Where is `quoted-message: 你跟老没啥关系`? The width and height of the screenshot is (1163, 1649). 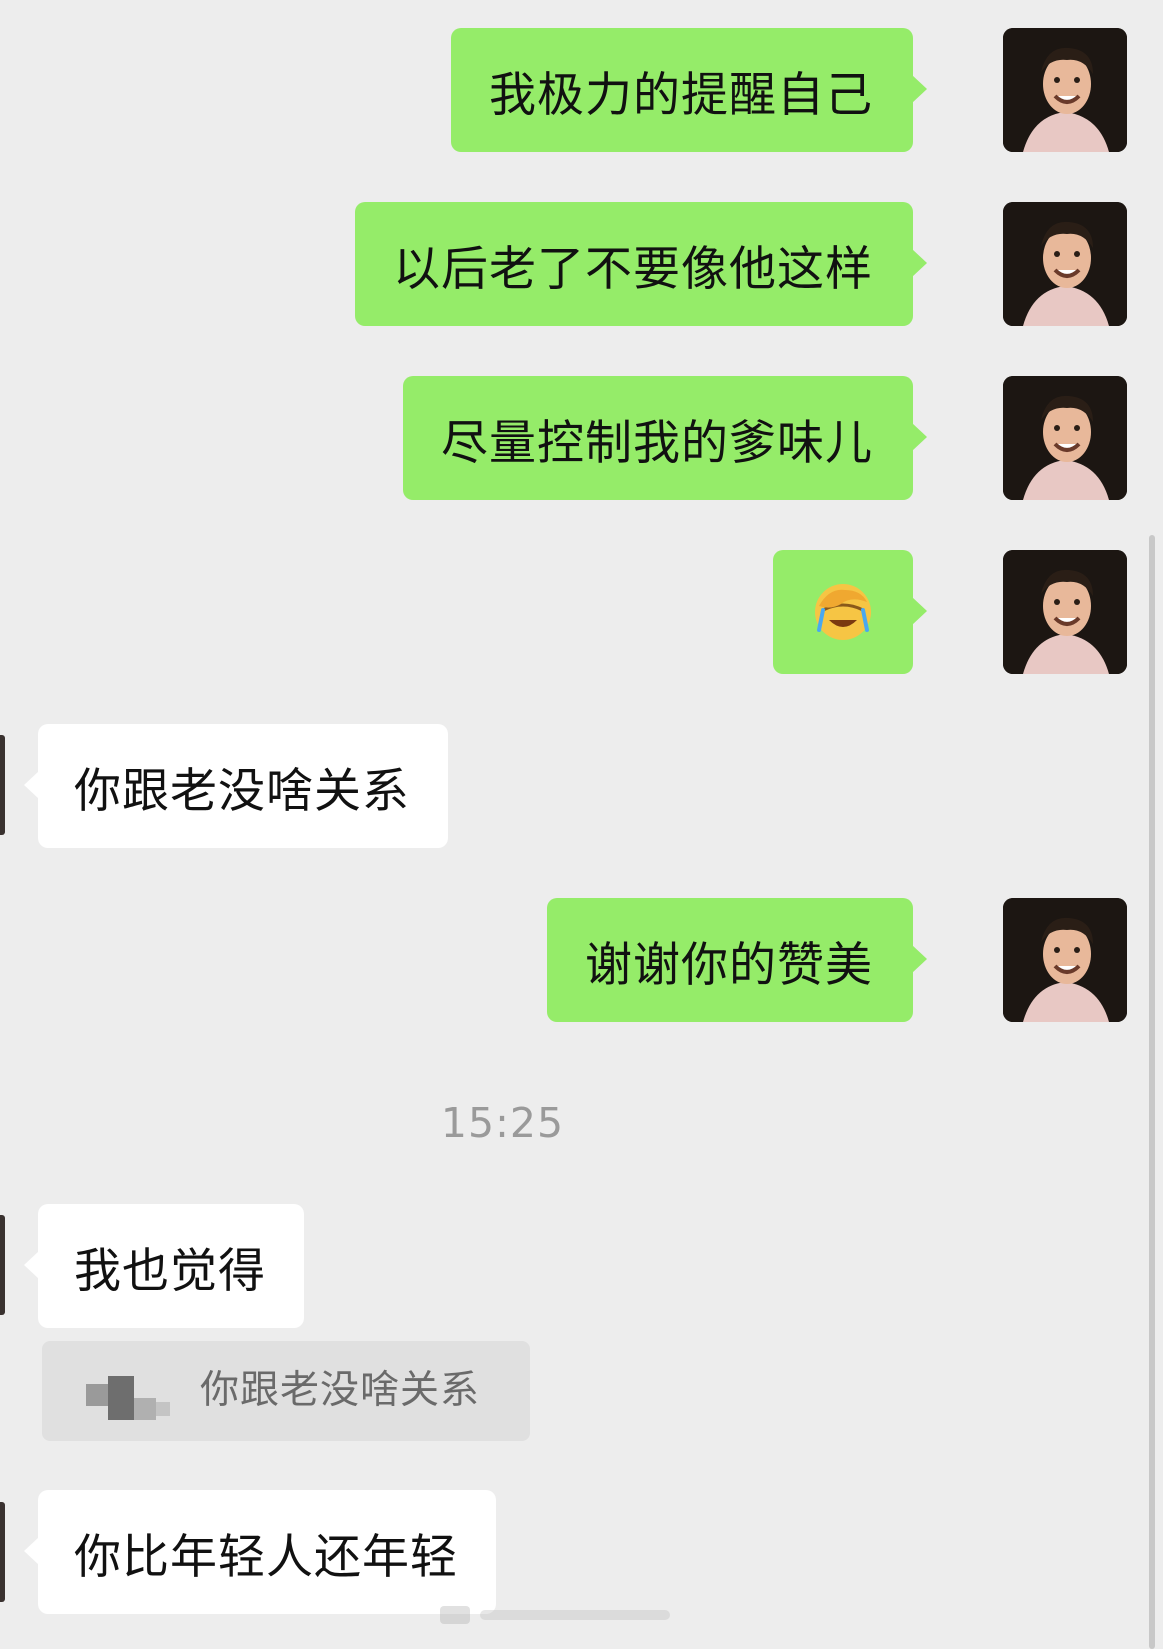 quoted-message: 你跟老没啥关系 is located at coordinates (286, 1391).